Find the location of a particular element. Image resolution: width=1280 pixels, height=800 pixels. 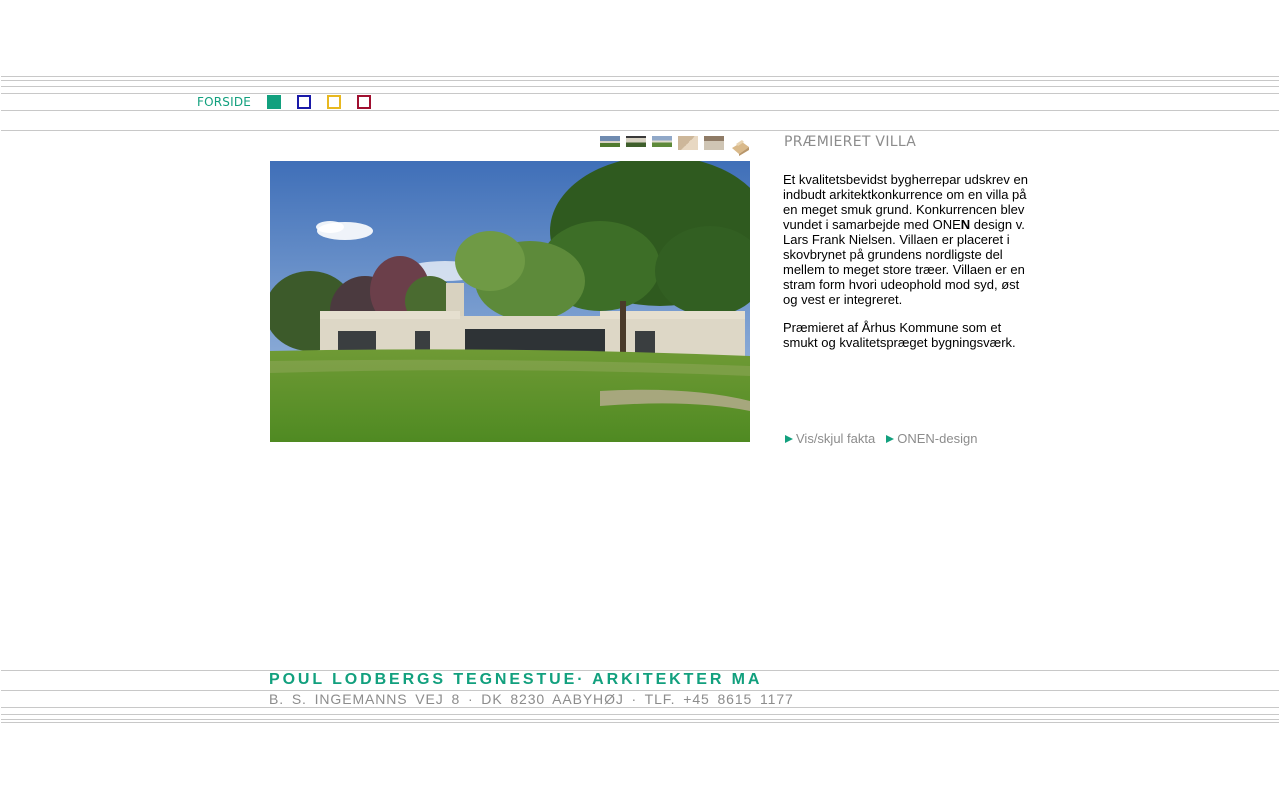

main-nav: FORSIDE is located at coordinates (292, 102).